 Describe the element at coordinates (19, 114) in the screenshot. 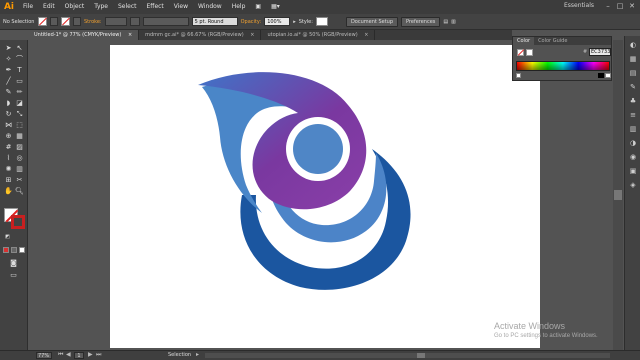

I see `scale-tool-icon: ⤡` at that location.